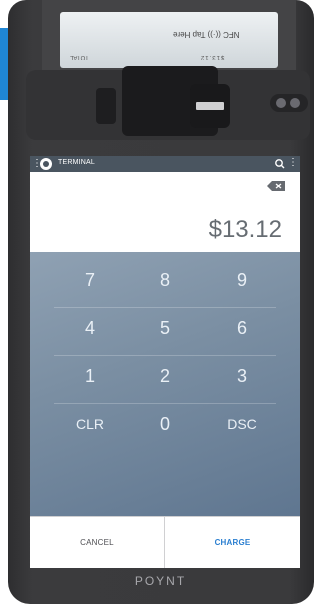 The width and height of the screenshot is (321, 604). What do you see at coordinates (165, 212) in the screenshot?
I see `amount-display: $13.12` at bounding box center [165, 212].